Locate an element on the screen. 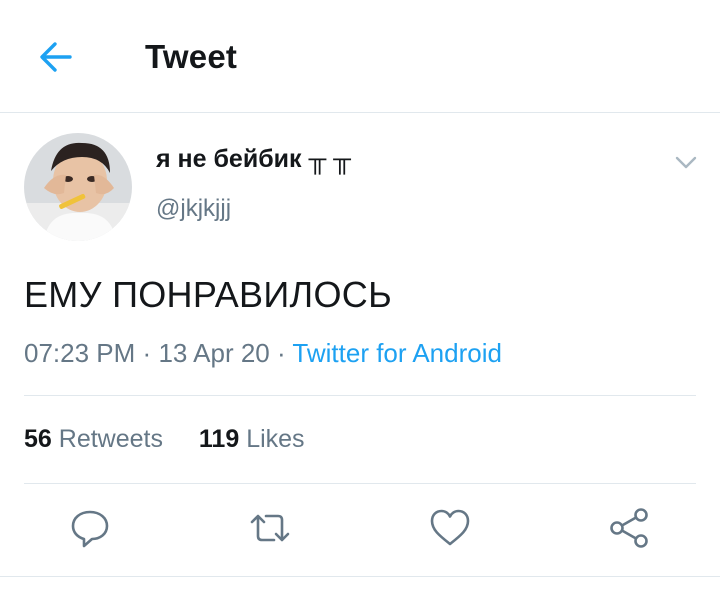  like-button is located at coordinates (450, 528).